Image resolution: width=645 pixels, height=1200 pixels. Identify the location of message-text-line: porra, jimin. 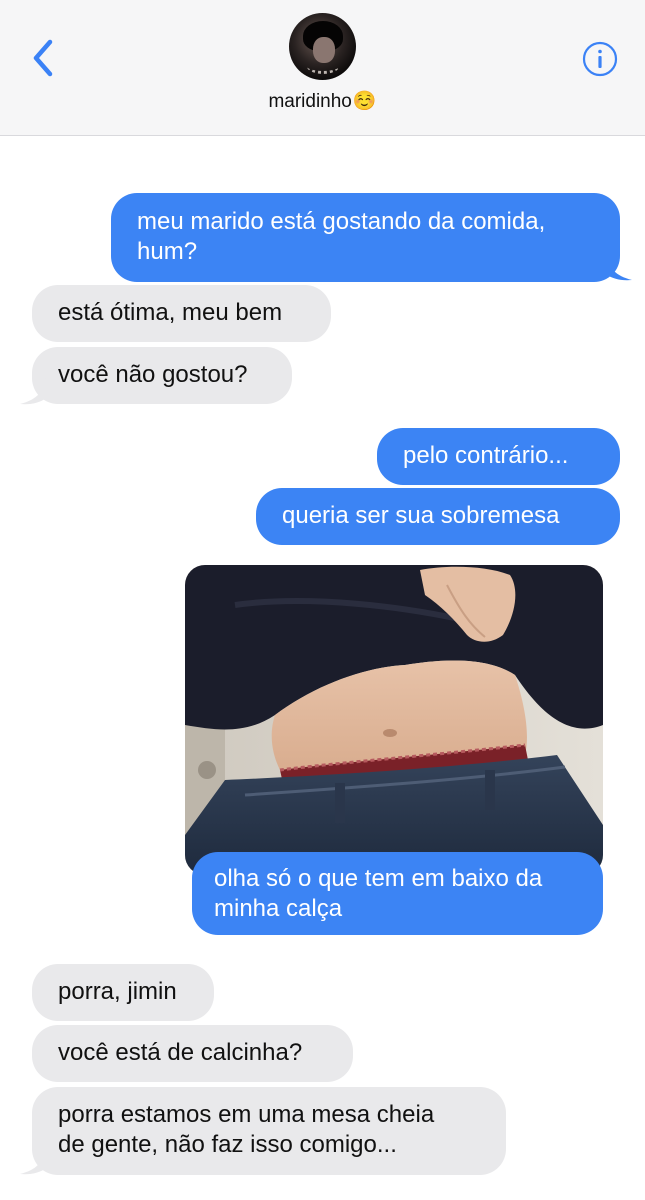
(117, 991).